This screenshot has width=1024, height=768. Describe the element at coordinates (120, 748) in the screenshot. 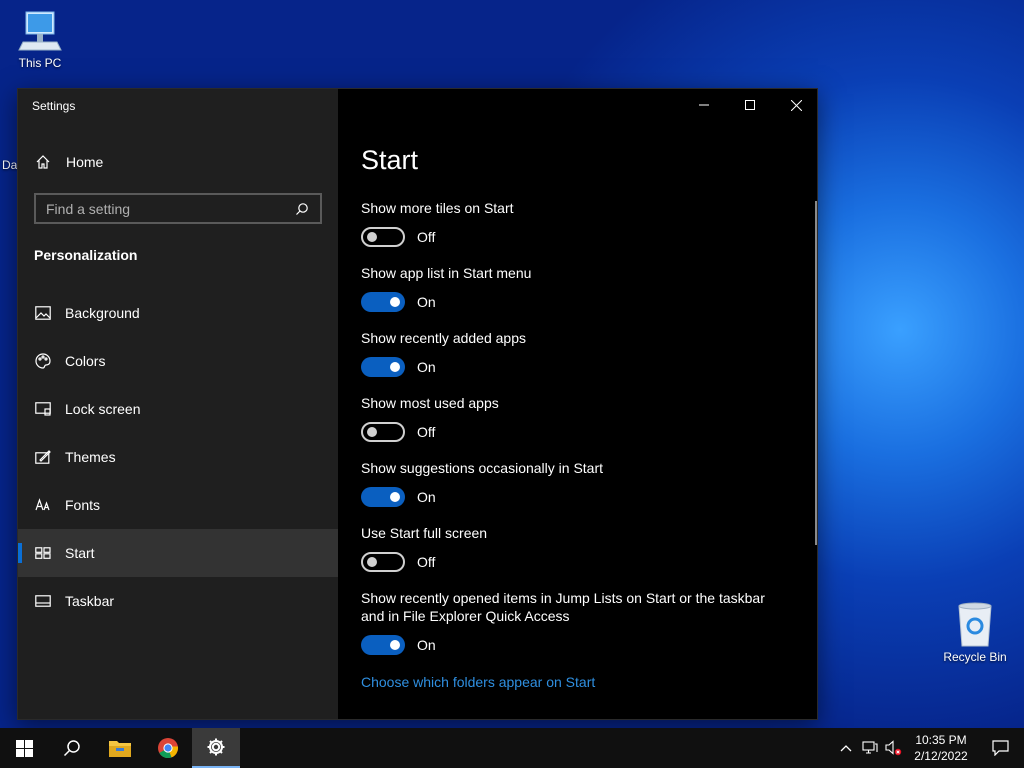

I see `file-explorer-button` at that location.